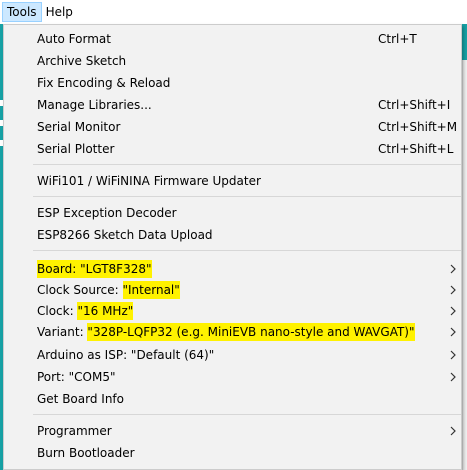  I want to click on menu-item-prefix: Clock:, so click(57, 311).